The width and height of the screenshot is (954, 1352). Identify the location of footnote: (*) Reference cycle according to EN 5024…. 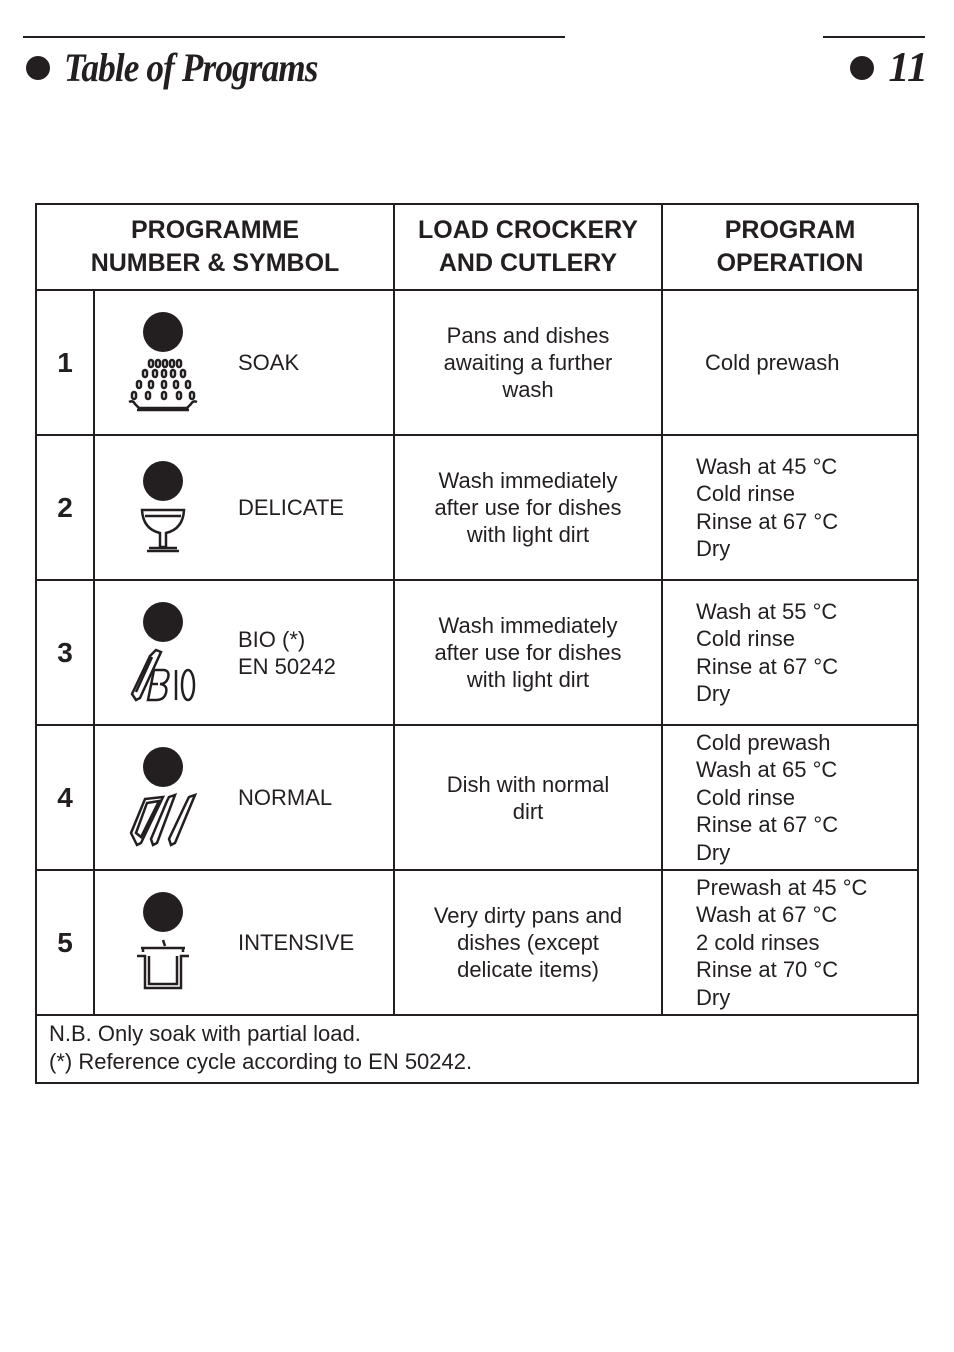
(261, 1061).